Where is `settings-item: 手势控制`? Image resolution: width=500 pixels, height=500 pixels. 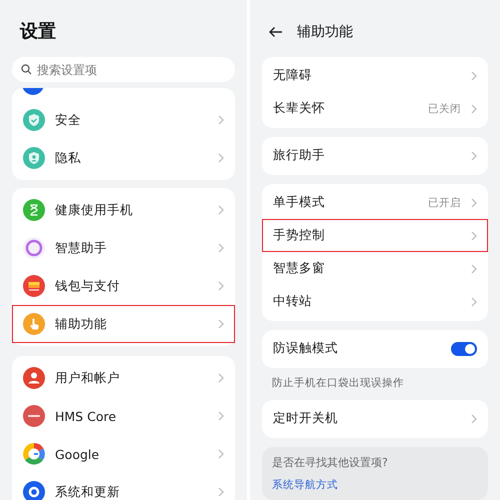 settings-item: 手势控制 is located at coordinates (375, 235).